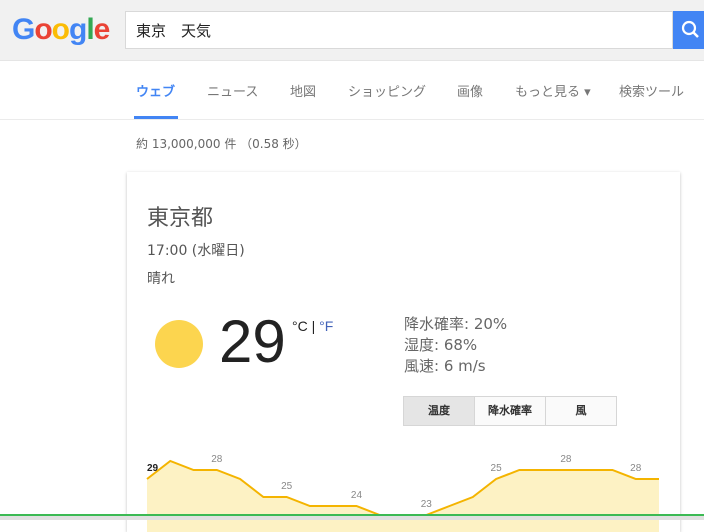 The width and height of the screenshot is (704, 532). What do you see at coordinates (441, 345) in the screenshot?
I see `humidity: 湿度: 68%` at bounding box center [441, 345].